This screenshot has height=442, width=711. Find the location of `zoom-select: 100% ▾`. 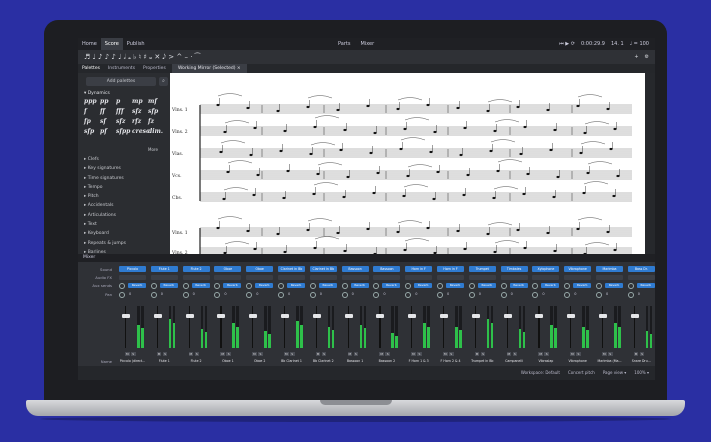

zoom-select: 100% ▾ is located at coordinates (641, 372).